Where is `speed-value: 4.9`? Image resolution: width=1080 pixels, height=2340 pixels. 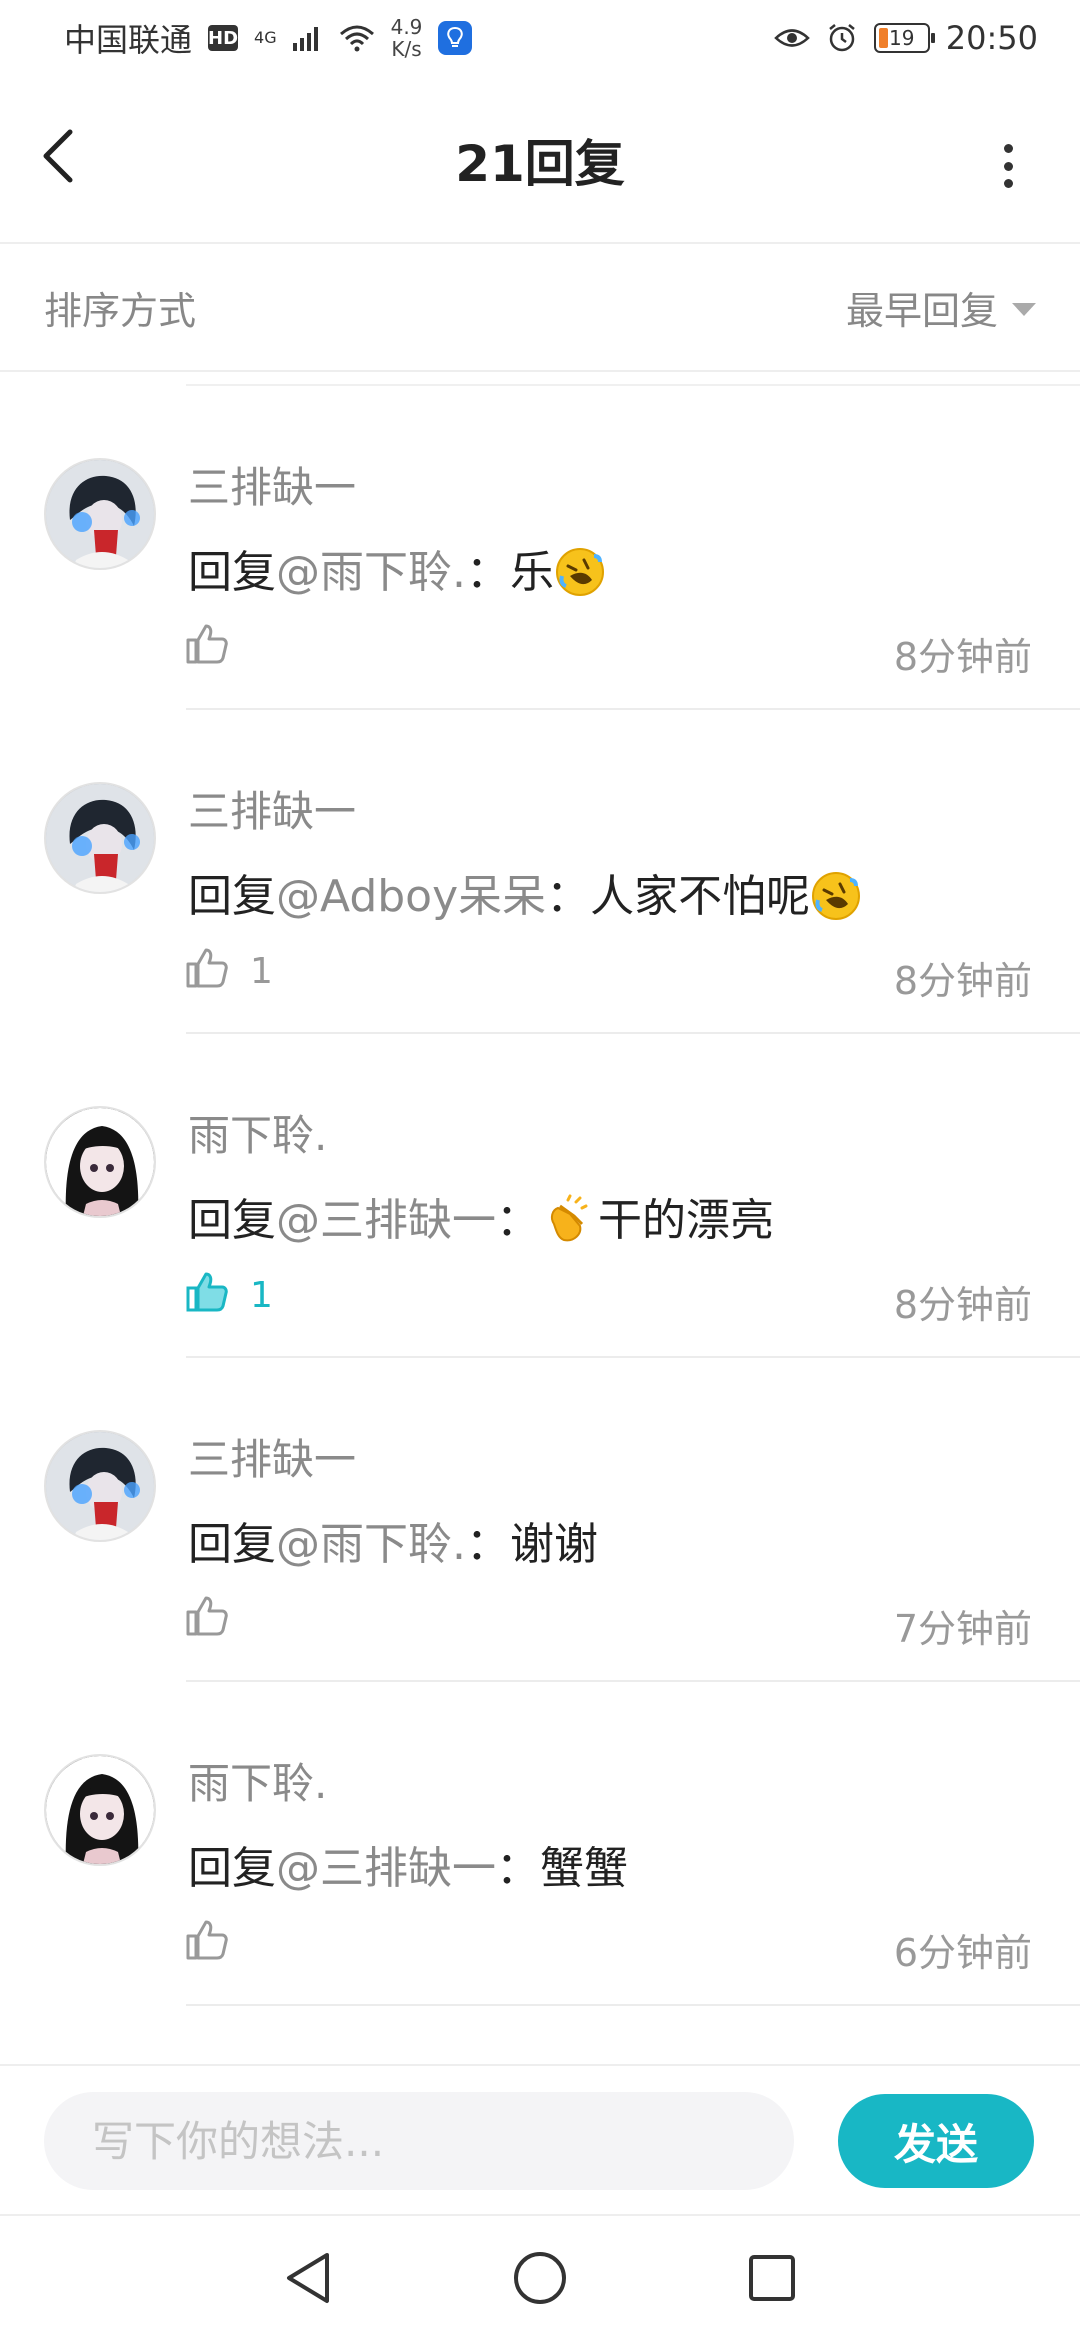
speed-value: 4.9 is located at coordinates (406, 27).